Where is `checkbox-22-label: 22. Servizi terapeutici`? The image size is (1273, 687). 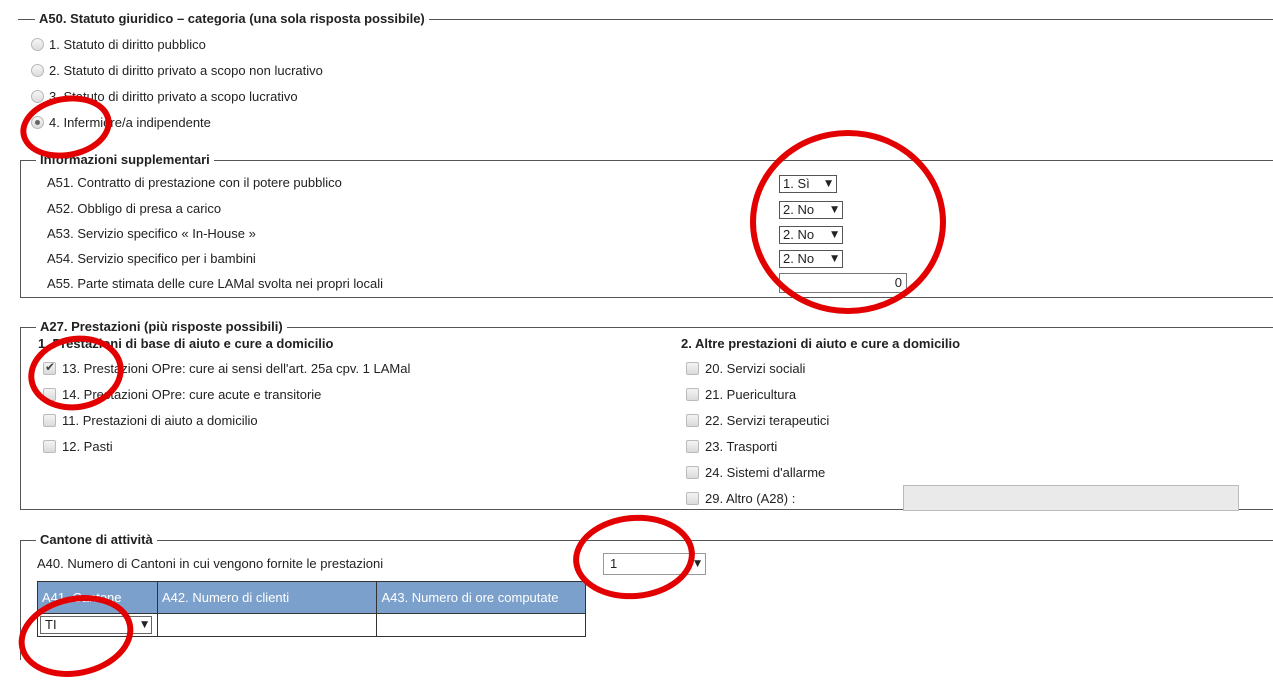
checkbox-22-label: 22. Servizi terapeutici is located at coordinates (767, 420).